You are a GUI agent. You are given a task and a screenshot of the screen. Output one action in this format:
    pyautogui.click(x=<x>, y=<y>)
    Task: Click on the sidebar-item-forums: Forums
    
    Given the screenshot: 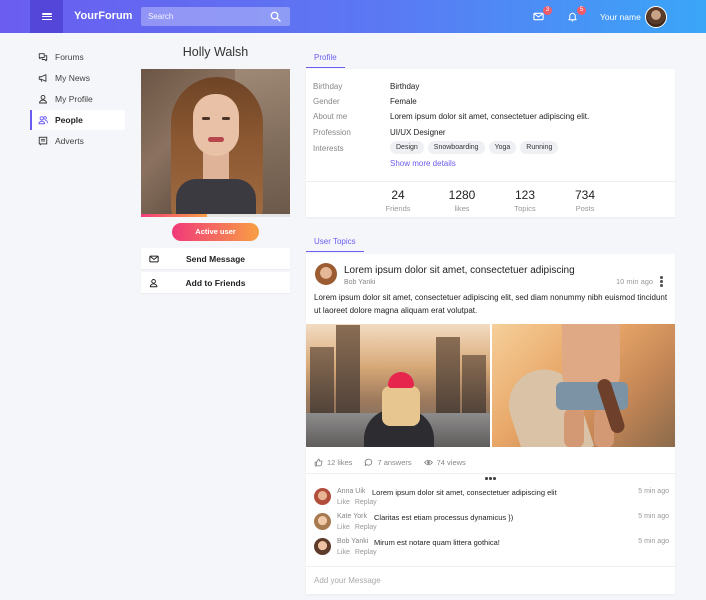 What is the action you would take?
    pyautogui.click(x=77, y=57)
    